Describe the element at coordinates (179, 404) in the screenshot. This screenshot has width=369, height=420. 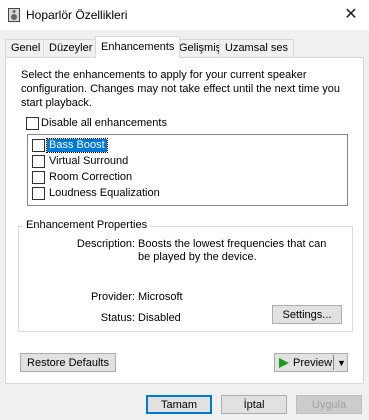
I see `ok-button: Tamam` at that location.